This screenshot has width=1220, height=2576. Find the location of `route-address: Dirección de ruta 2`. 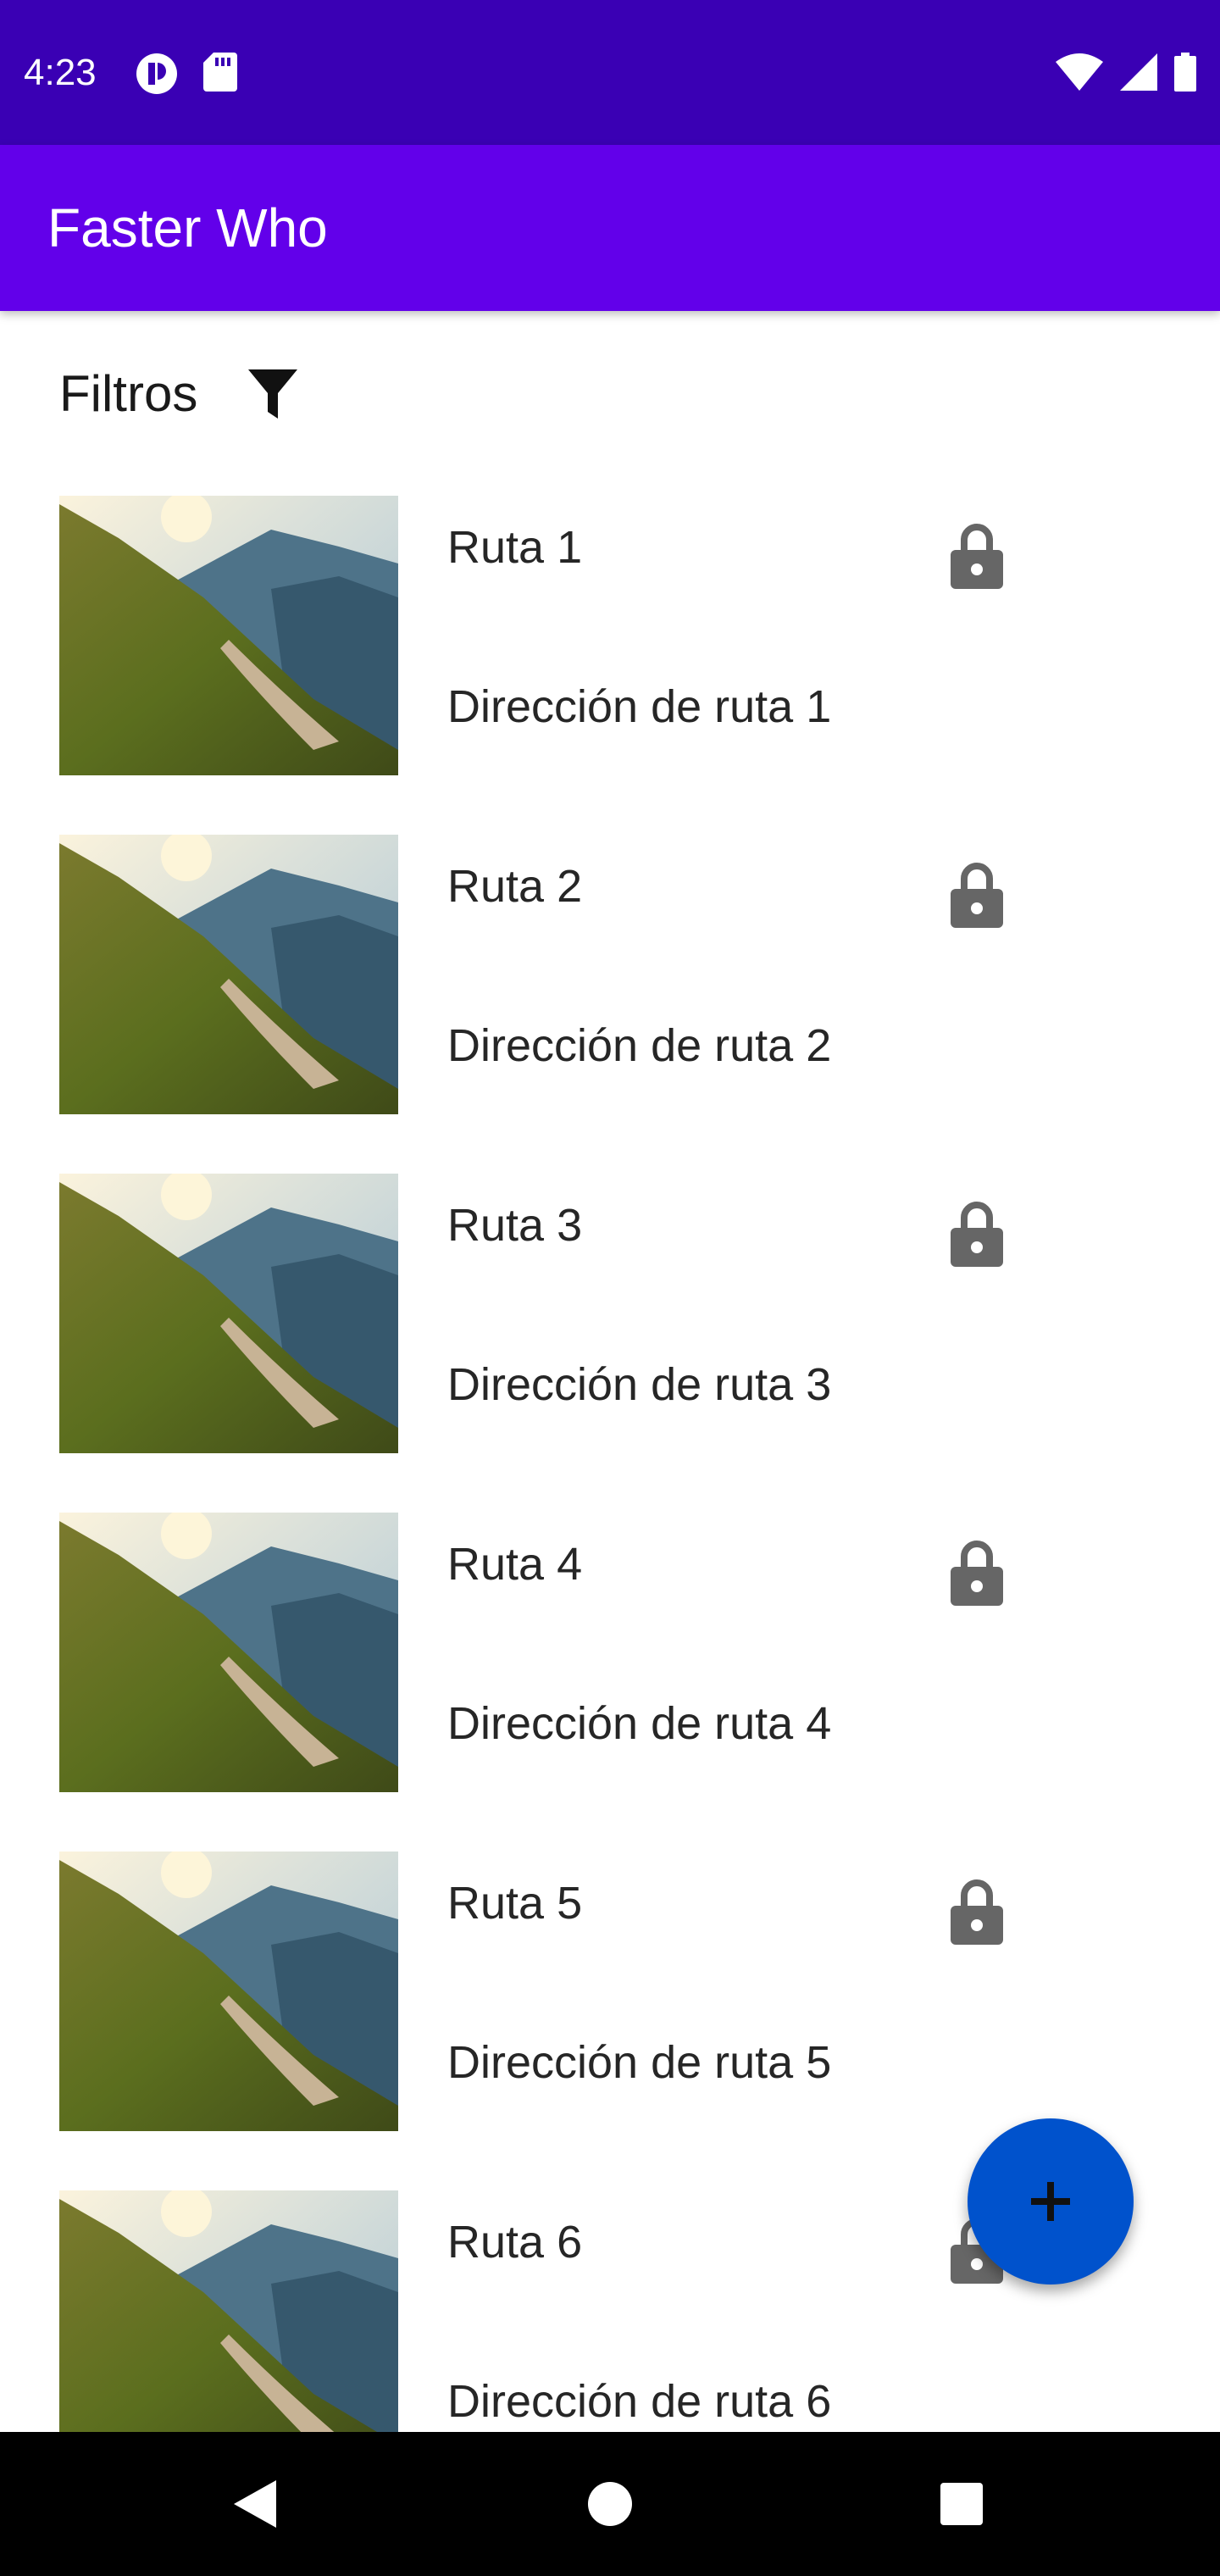

route-address: Dirección de ruta 2 is located at coordinates (639, 1045).